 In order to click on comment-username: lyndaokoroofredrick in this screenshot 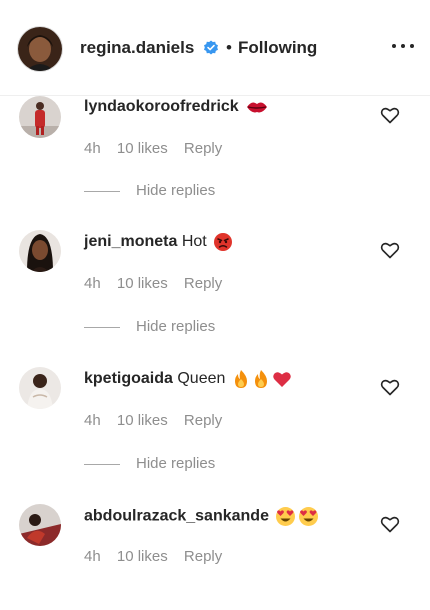, I will do `click(161, 106)`.